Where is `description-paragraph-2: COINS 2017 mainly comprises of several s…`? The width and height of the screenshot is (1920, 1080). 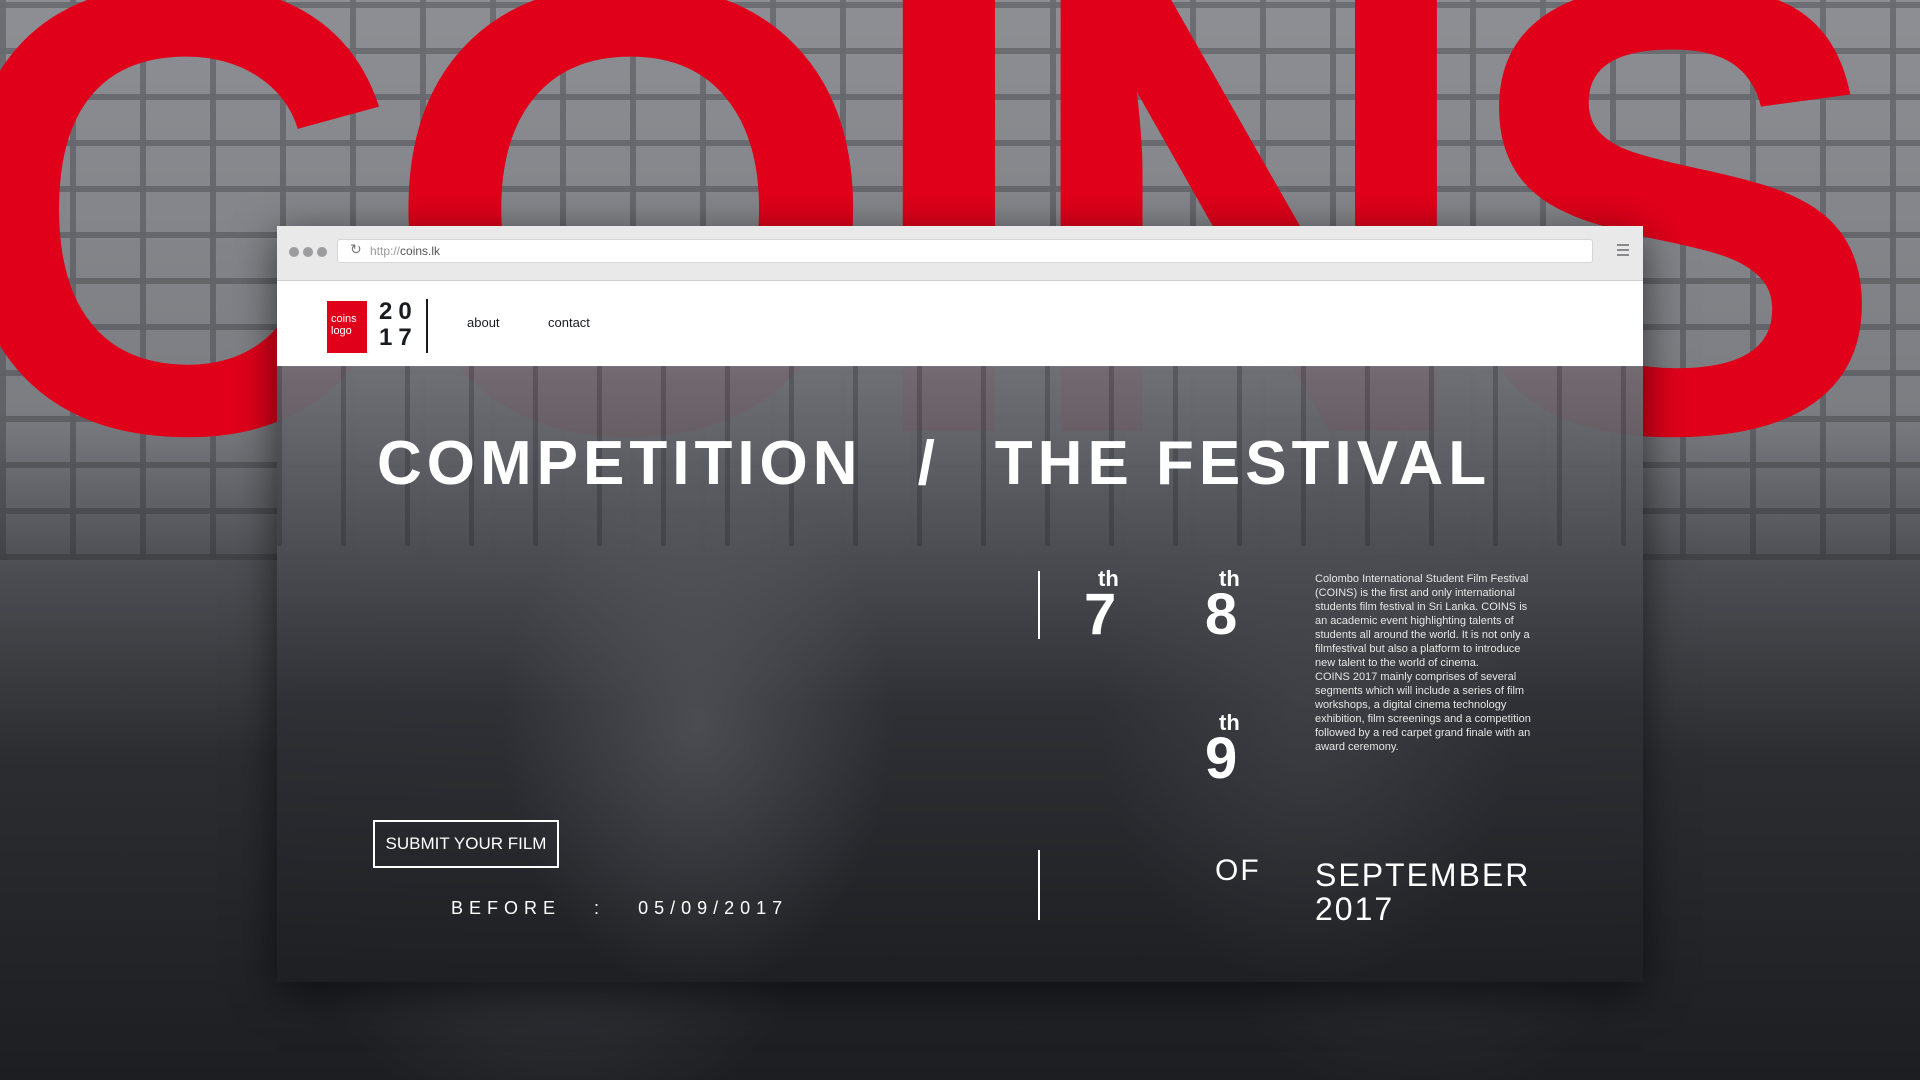 description-paragraph-2: COINS 2017 mainly comprises of several s… is located at coordinates (1423, 712).